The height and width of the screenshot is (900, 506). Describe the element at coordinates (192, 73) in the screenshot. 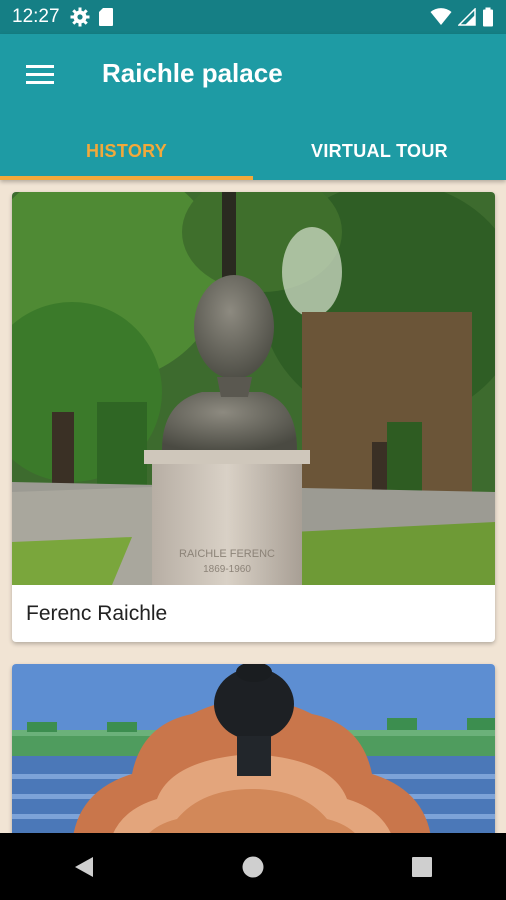

I see `app-title: Raichle palace` at that location.